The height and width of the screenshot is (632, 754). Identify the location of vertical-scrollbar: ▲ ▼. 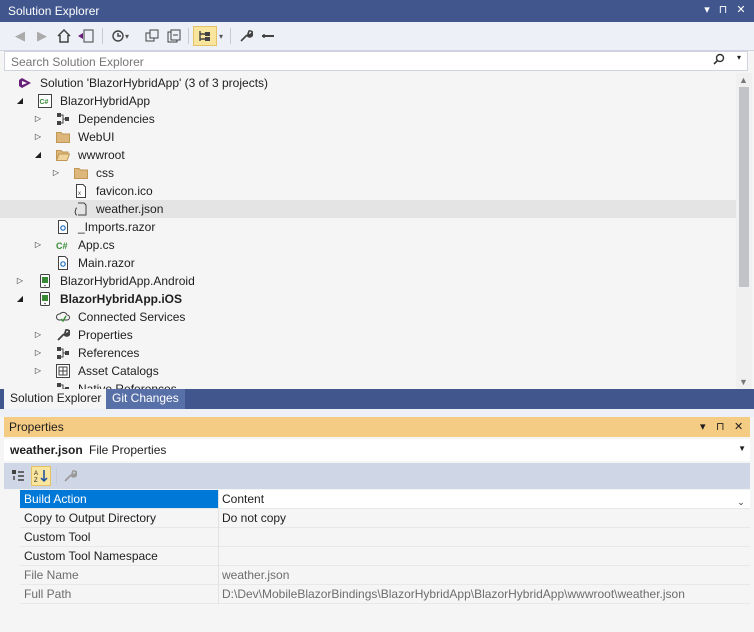
(744, 231).